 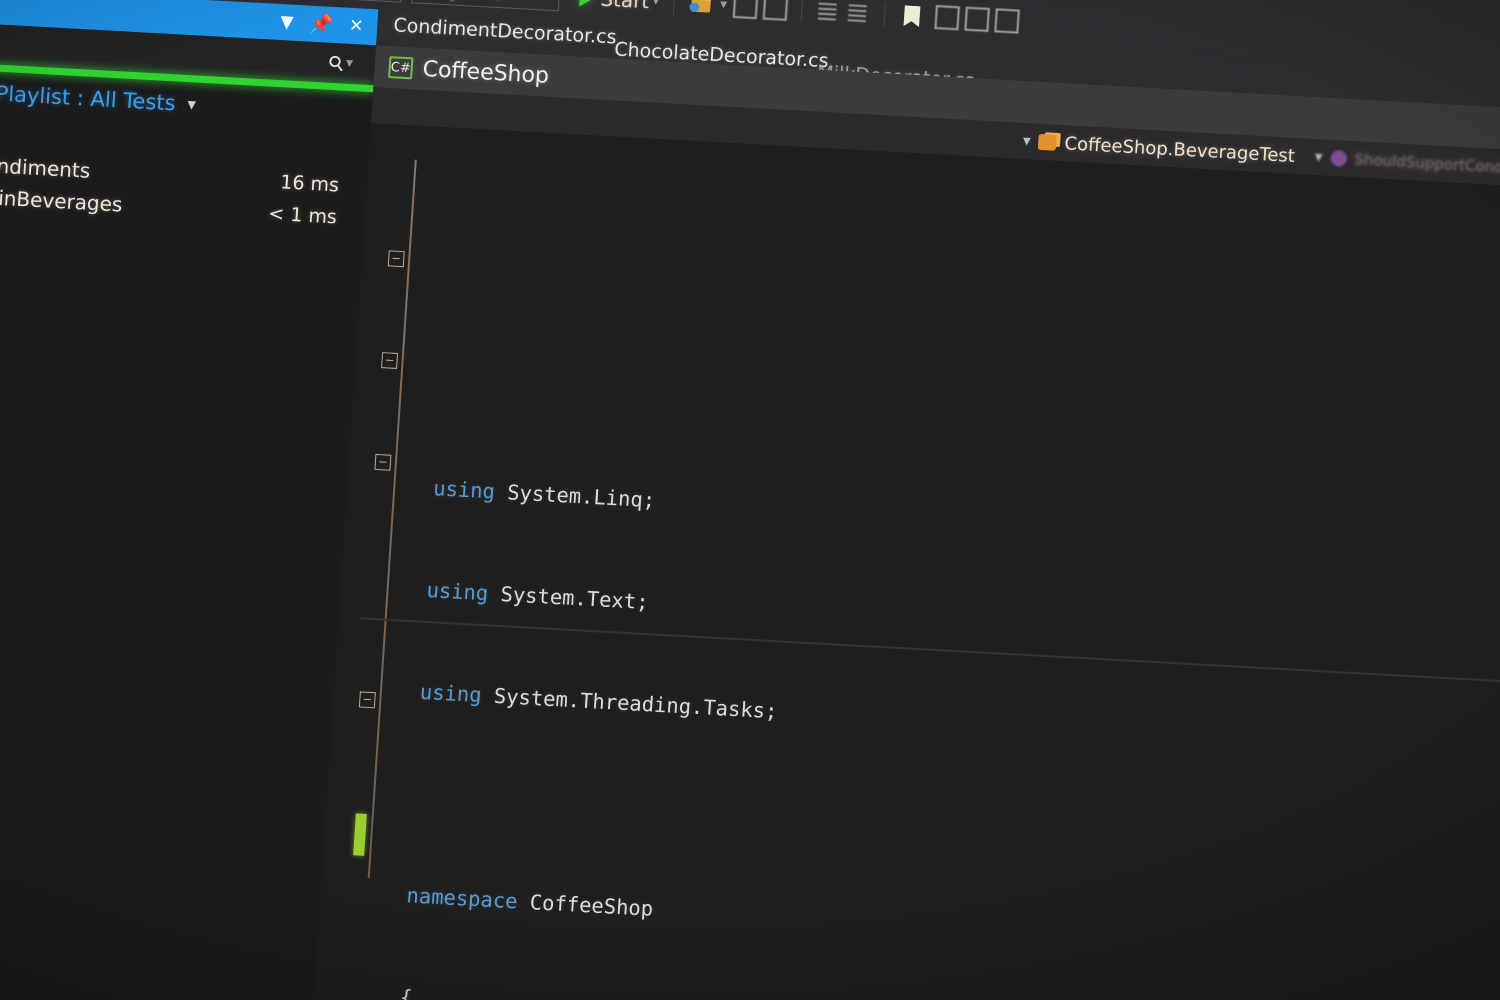 I want to click on previous-bookmark-icon, so click(x=946, y=18).